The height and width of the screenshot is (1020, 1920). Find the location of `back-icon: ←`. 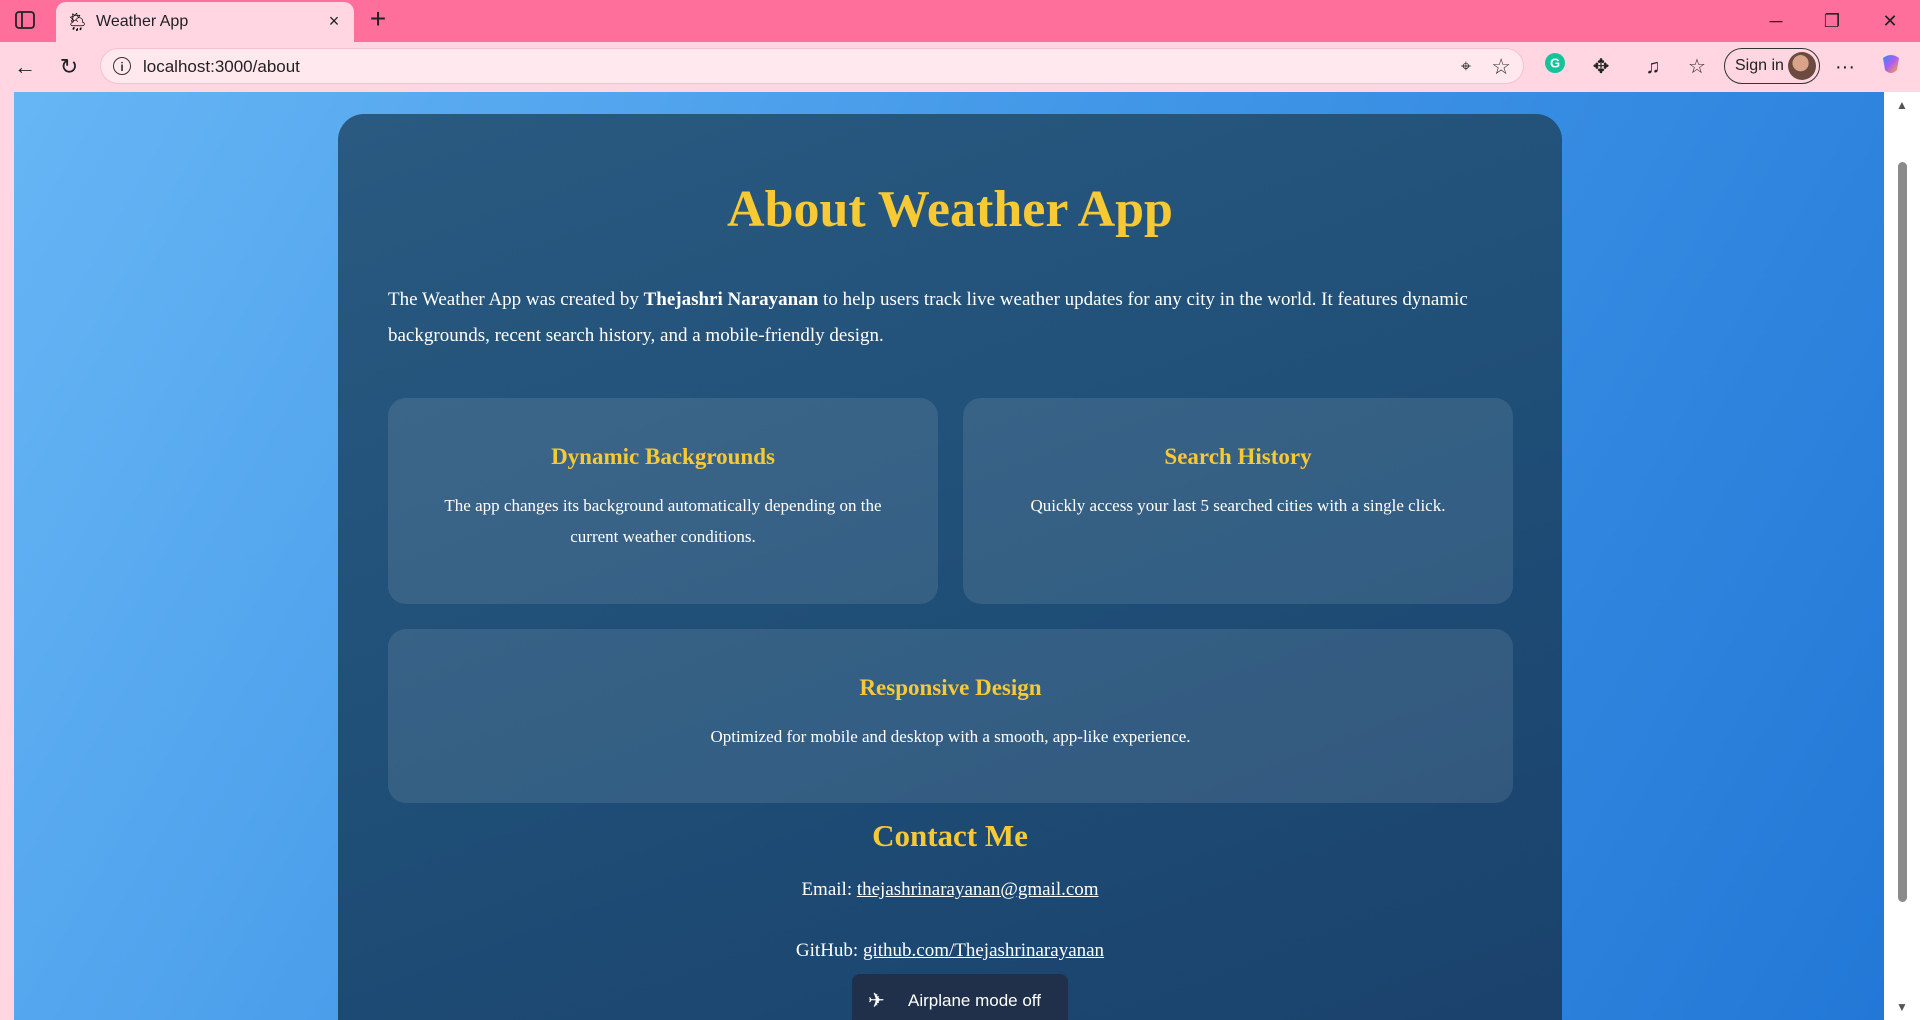

back-icon: ← is located at coordinates (25, 67).